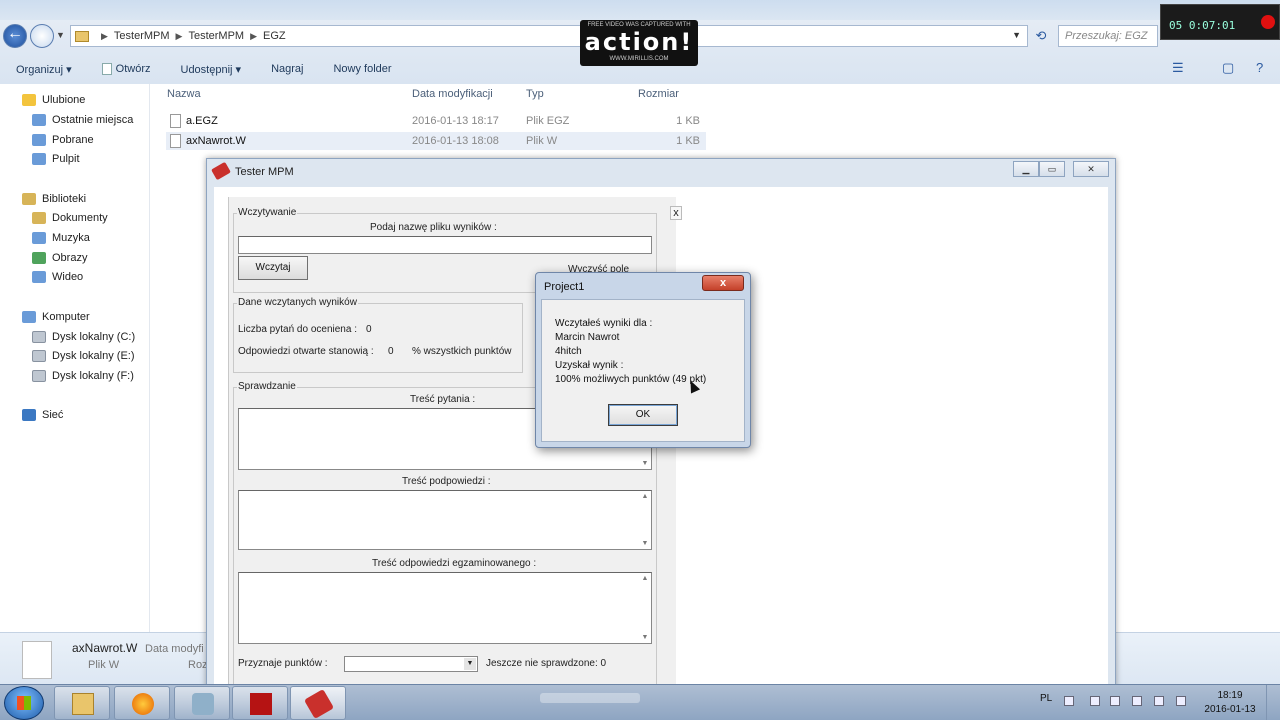  I want to click on question-text-label: Treść pytania :, so click(443, 399).